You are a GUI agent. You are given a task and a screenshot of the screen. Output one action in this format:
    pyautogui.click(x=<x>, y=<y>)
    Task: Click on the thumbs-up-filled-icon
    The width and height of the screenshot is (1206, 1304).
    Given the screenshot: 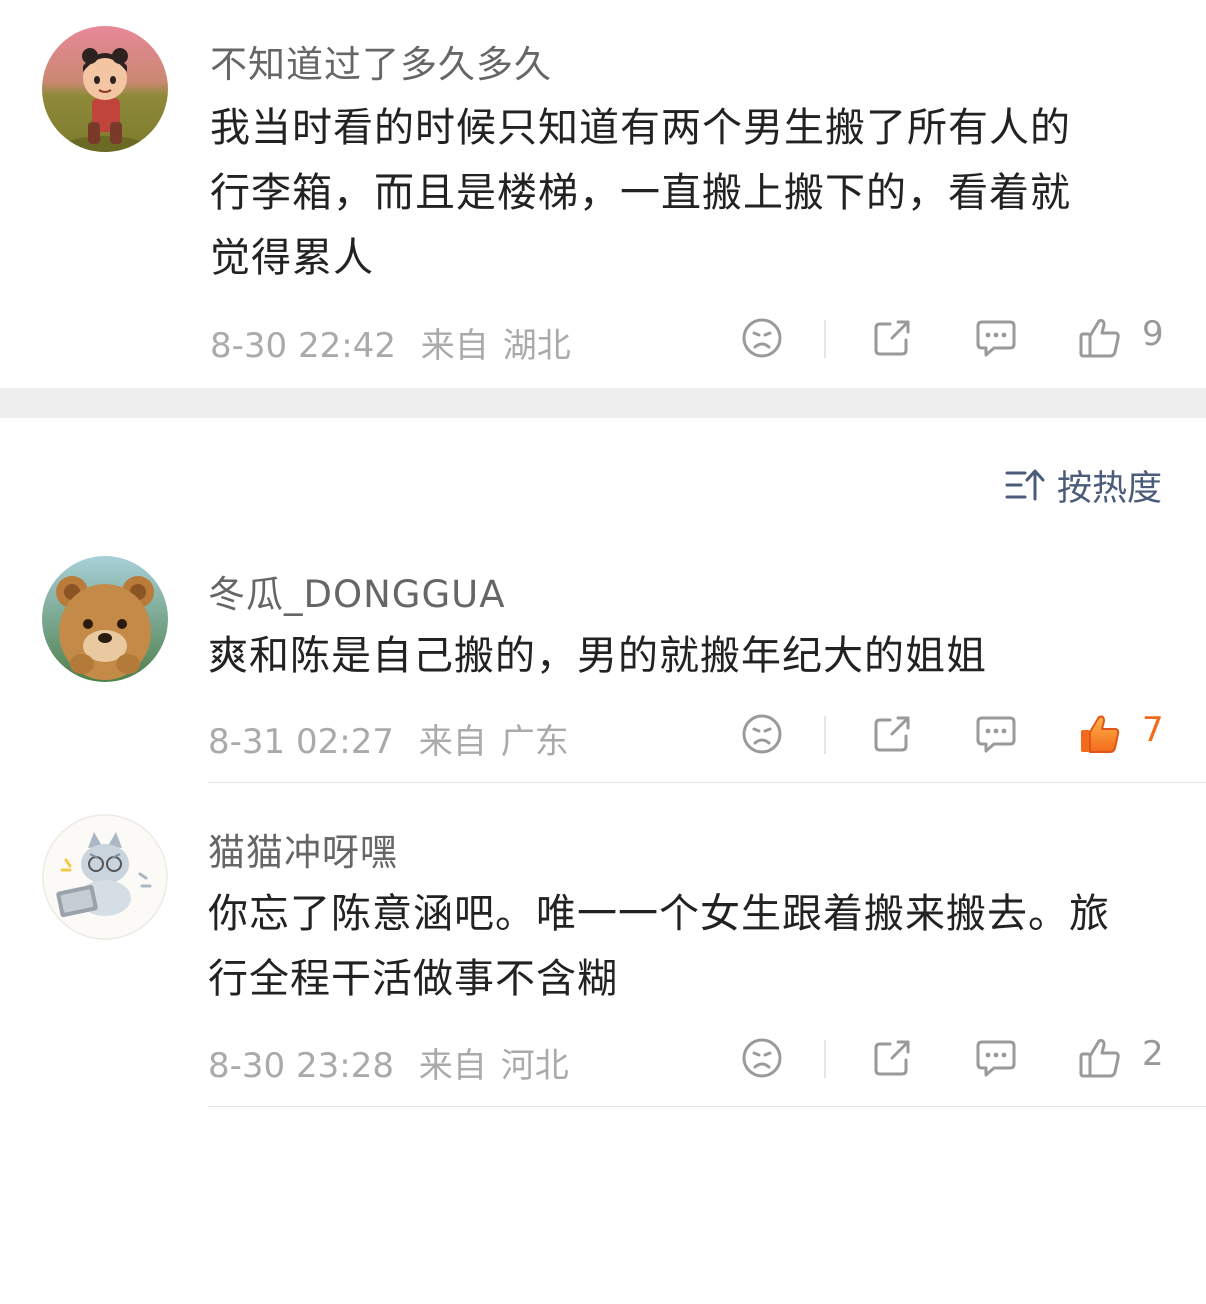 What is the action you would take?
    pyautogui.click(x=1100, y=734)
    